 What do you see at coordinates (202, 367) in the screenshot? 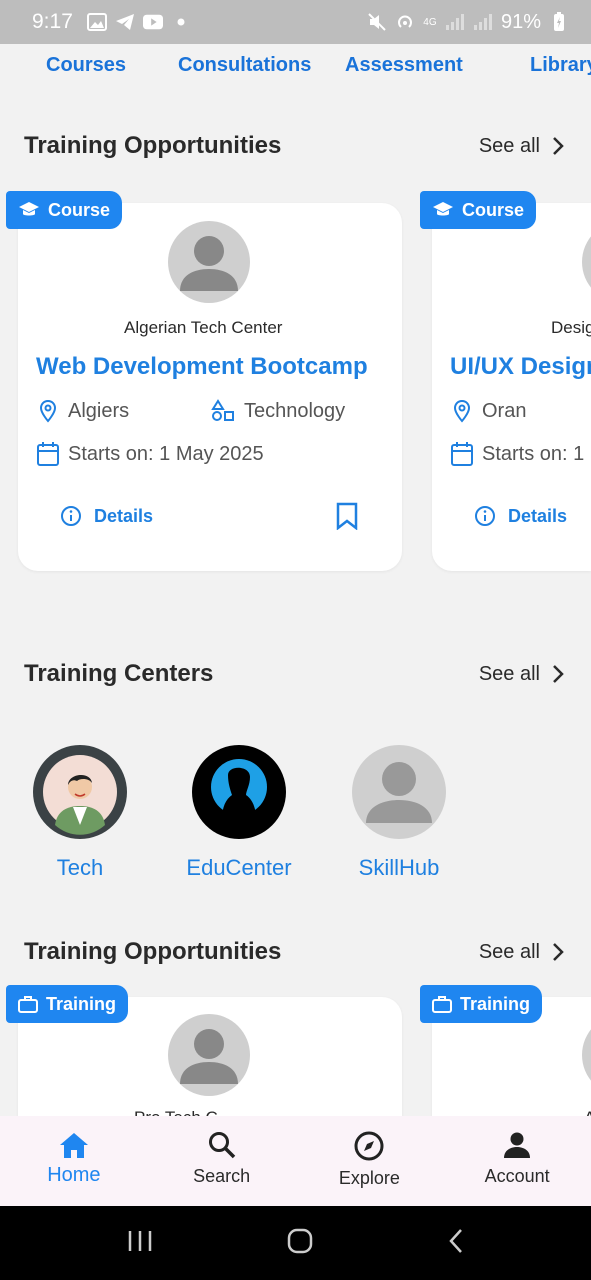
I see `course-title: Web Development Bootcamp` at bounding box center [202, 367].